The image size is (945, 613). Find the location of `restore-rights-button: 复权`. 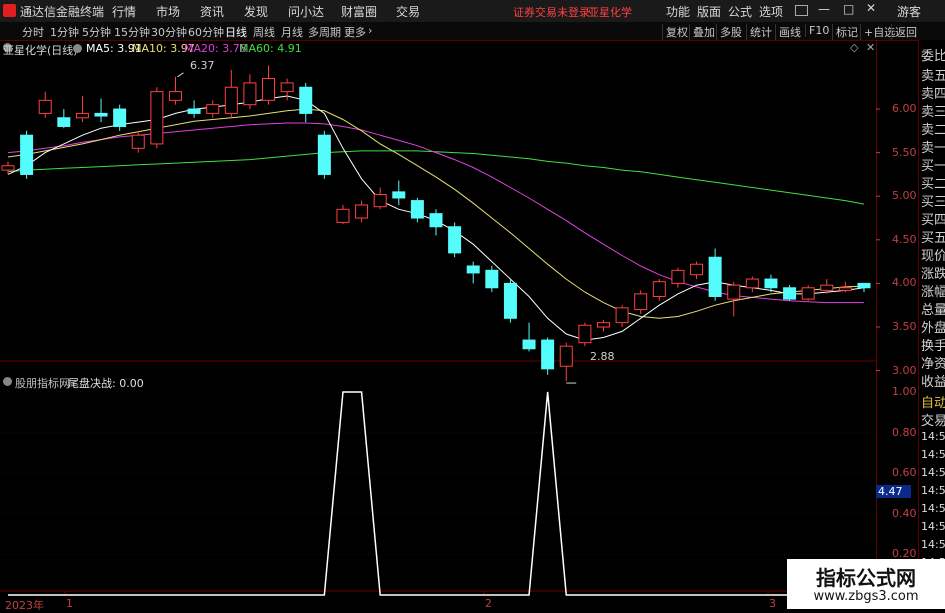

restore-rights-button: 复权 is located at coordinates (675, 32).